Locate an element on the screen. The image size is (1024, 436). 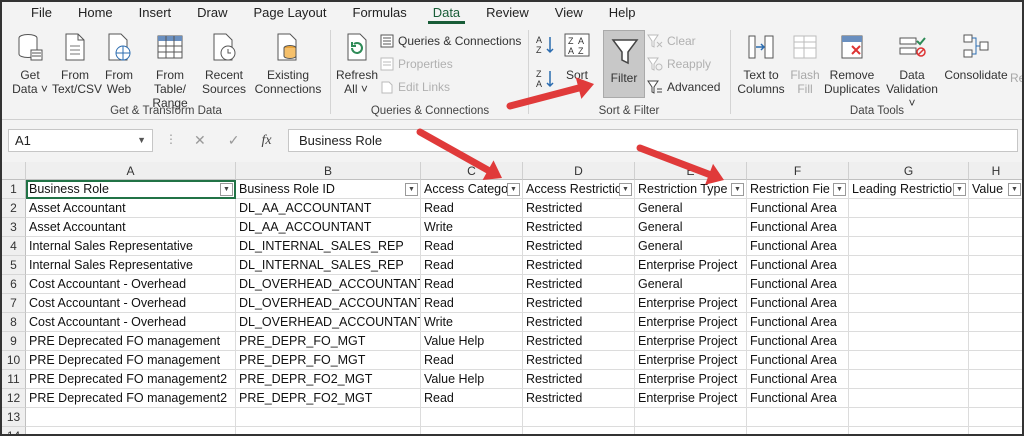
row-header: 1 is located at coordinates (14, 189).